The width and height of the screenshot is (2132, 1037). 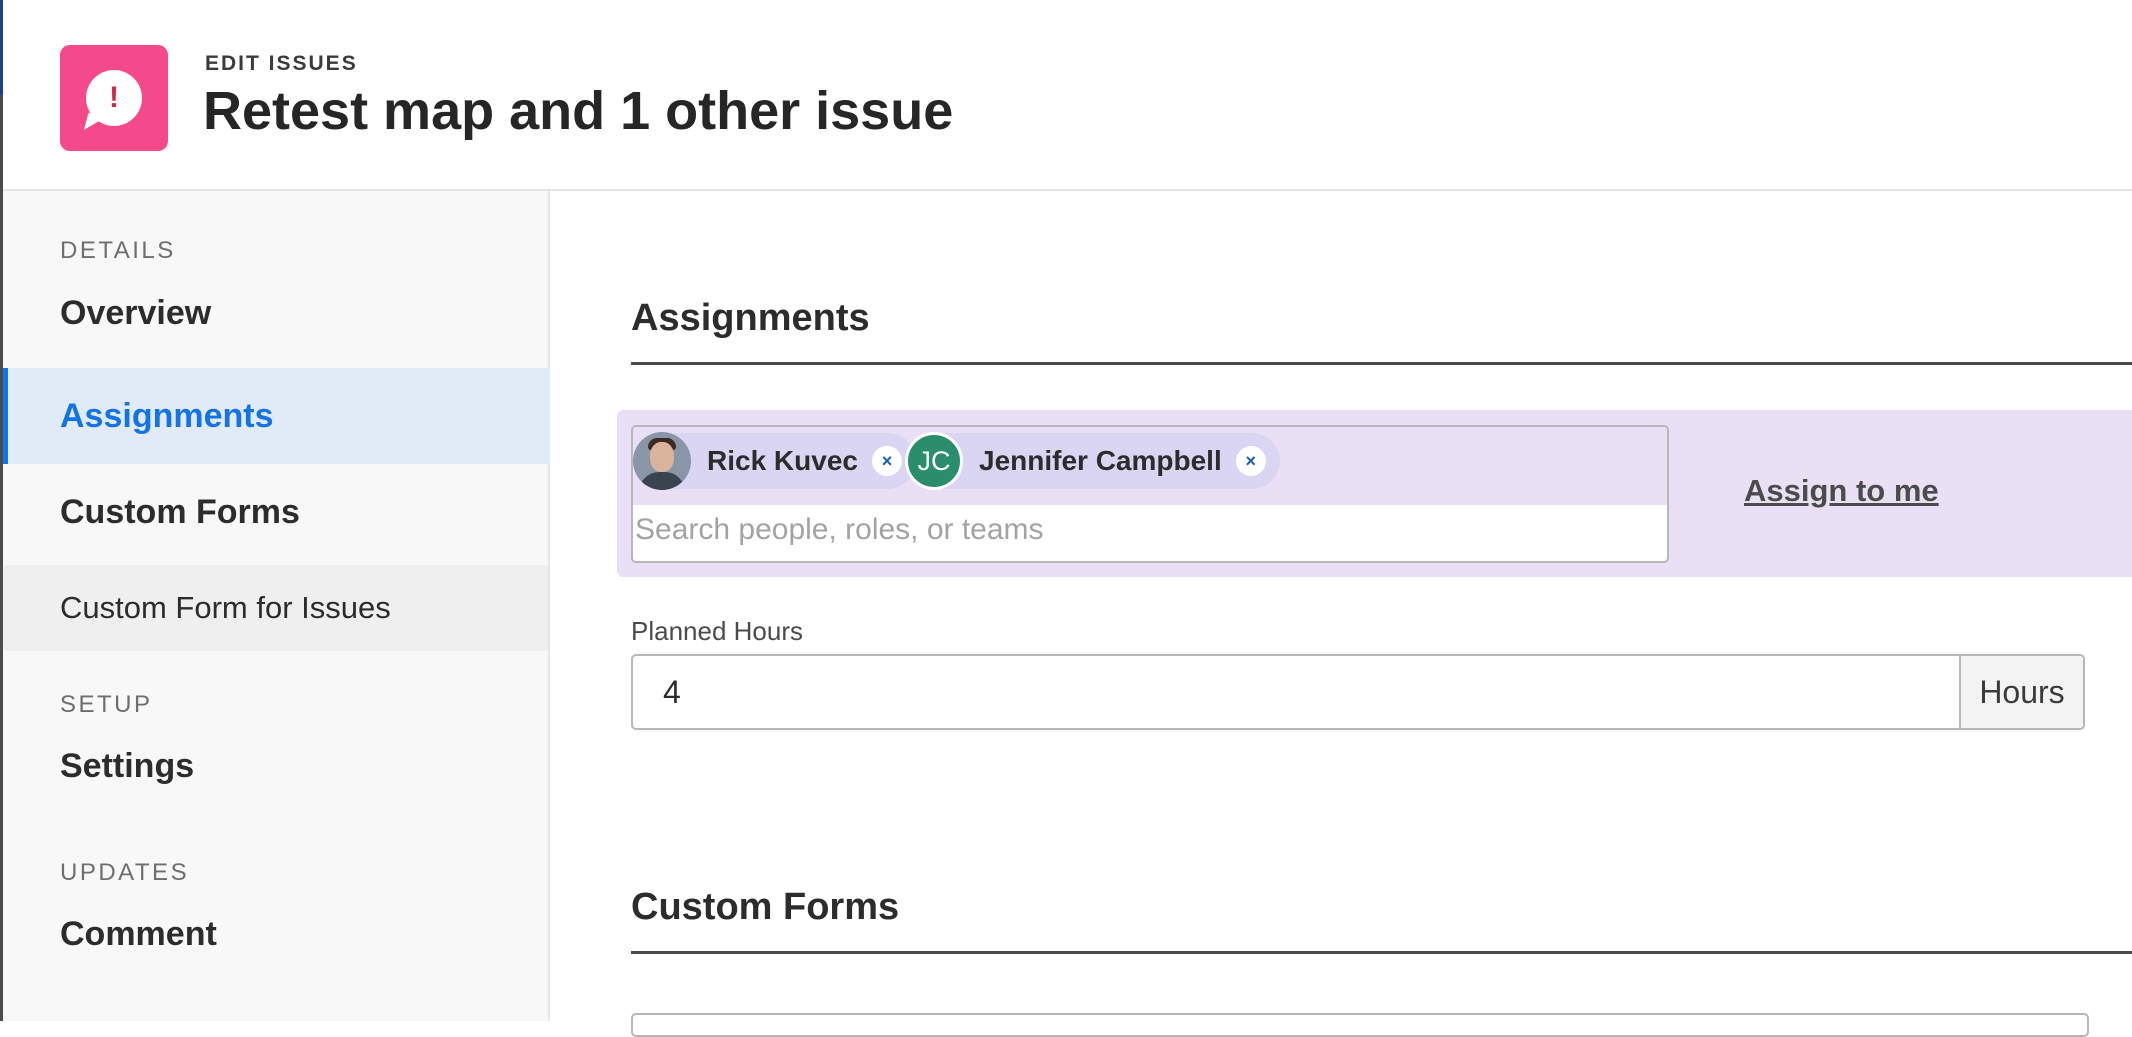 I want to click on planned-hours-input, so click(x=1296, y=692).